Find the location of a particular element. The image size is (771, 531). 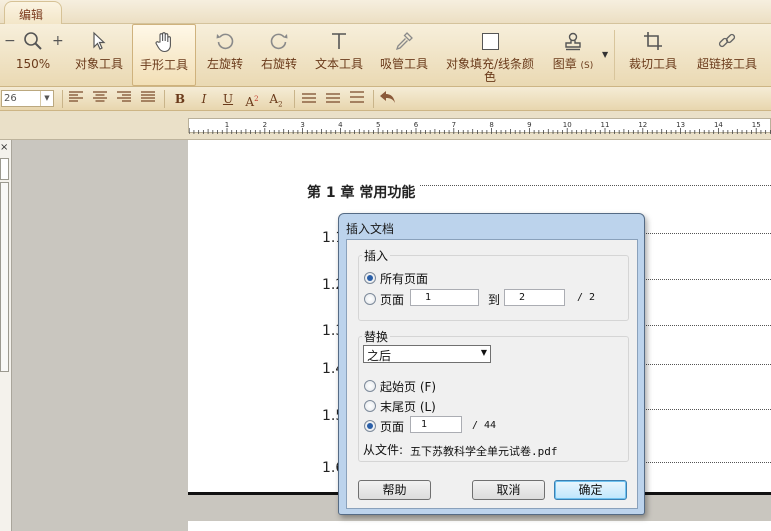

document-page-next is located at coordinates (479, 526).